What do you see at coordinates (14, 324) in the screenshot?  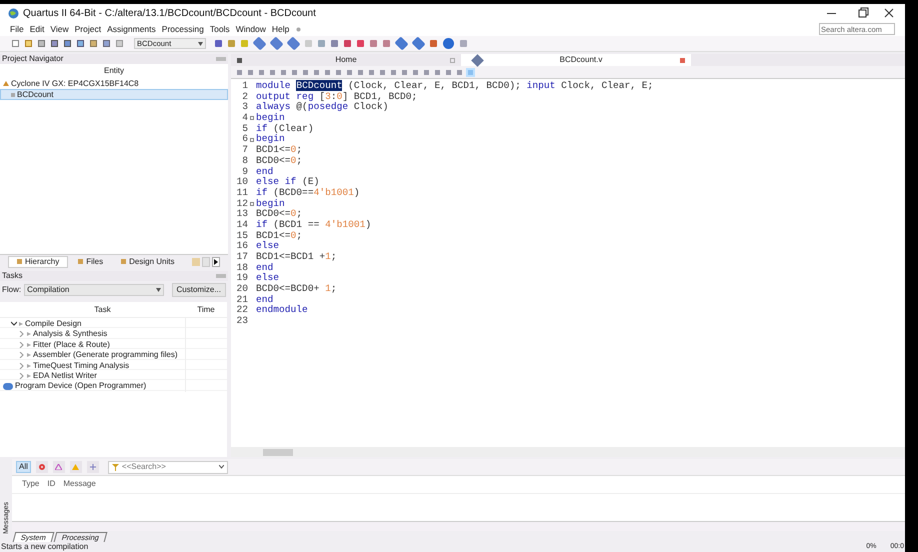 I see `expander-icon` at bounding box center [14, 324].